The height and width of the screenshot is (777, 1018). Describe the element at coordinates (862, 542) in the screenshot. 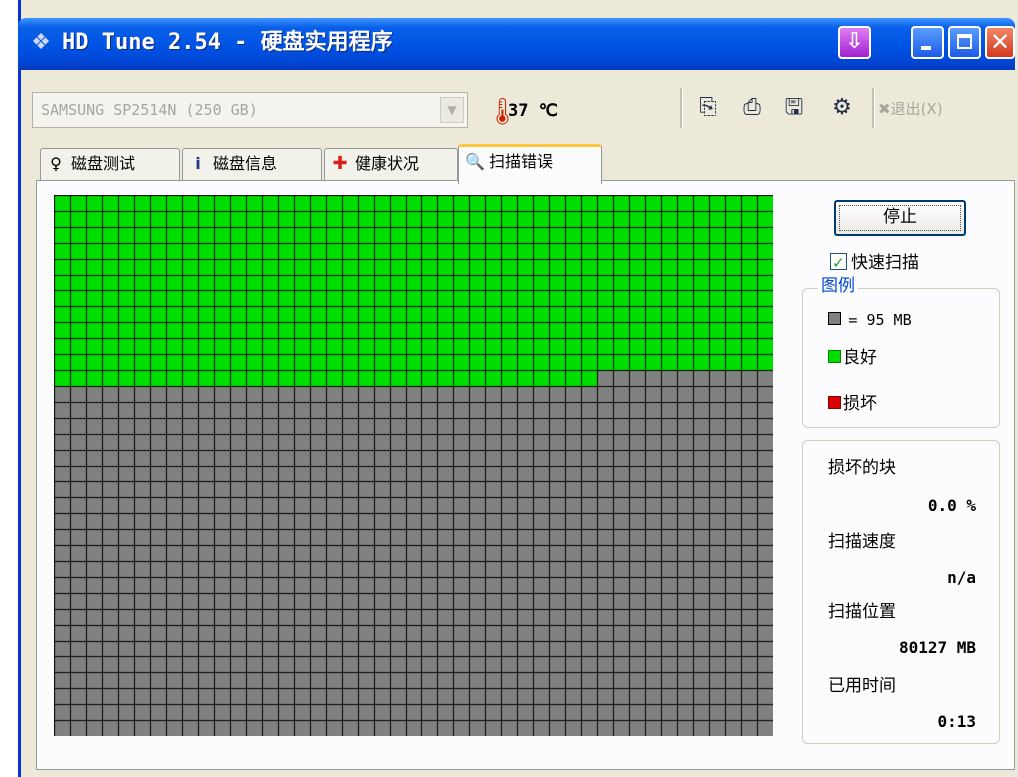

I see `scan-speed-label: 扫描速度` at that location.